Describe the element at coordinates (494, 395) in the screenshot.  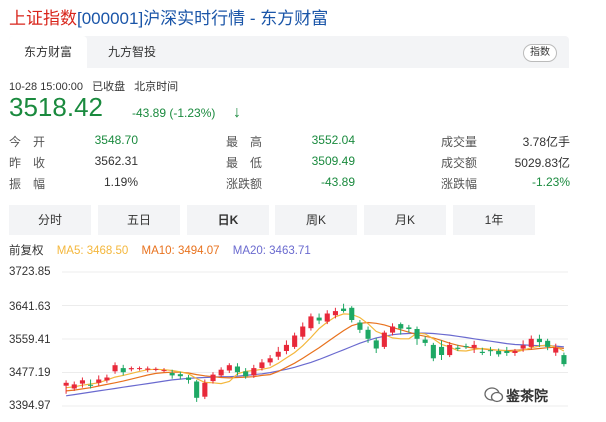
I see `wechat-icon` at that location.